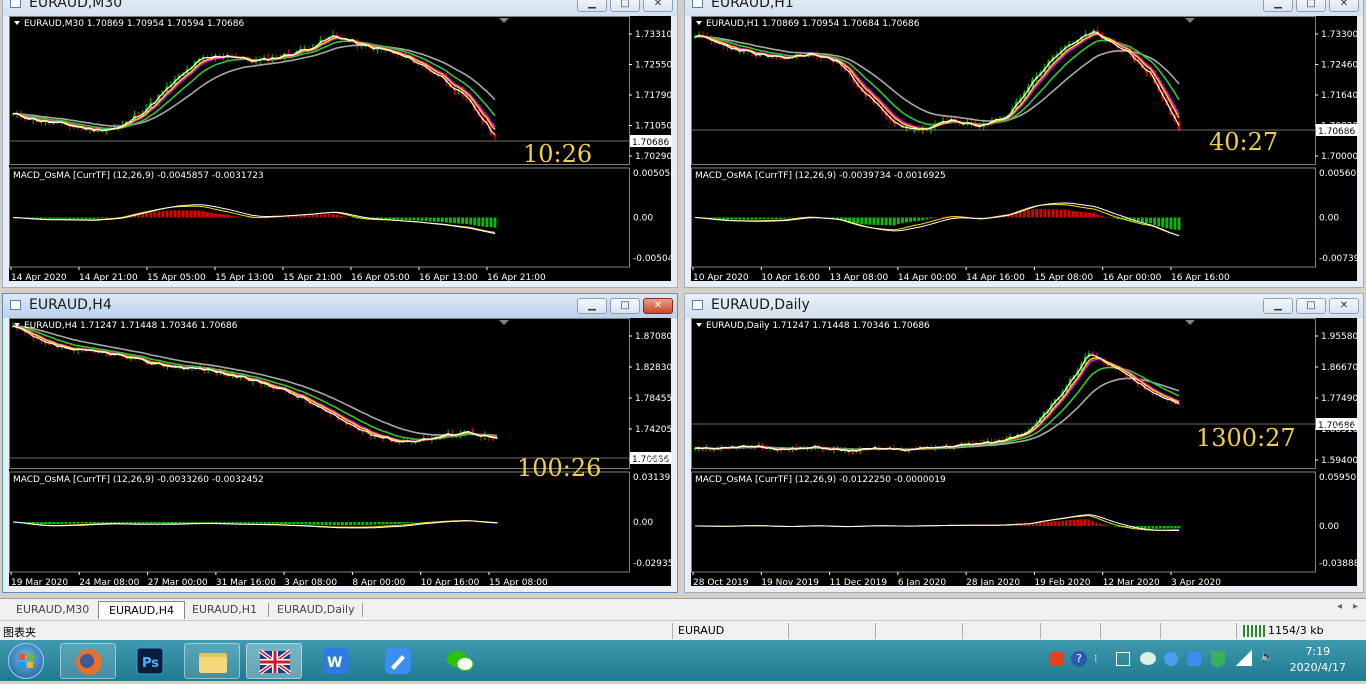 The image size is (1366, 684). Describe the element at coordinates (340, 8) in the screenshot. I see `titlebar: EURAUD,M30 ▁ □ ✕` at that location.